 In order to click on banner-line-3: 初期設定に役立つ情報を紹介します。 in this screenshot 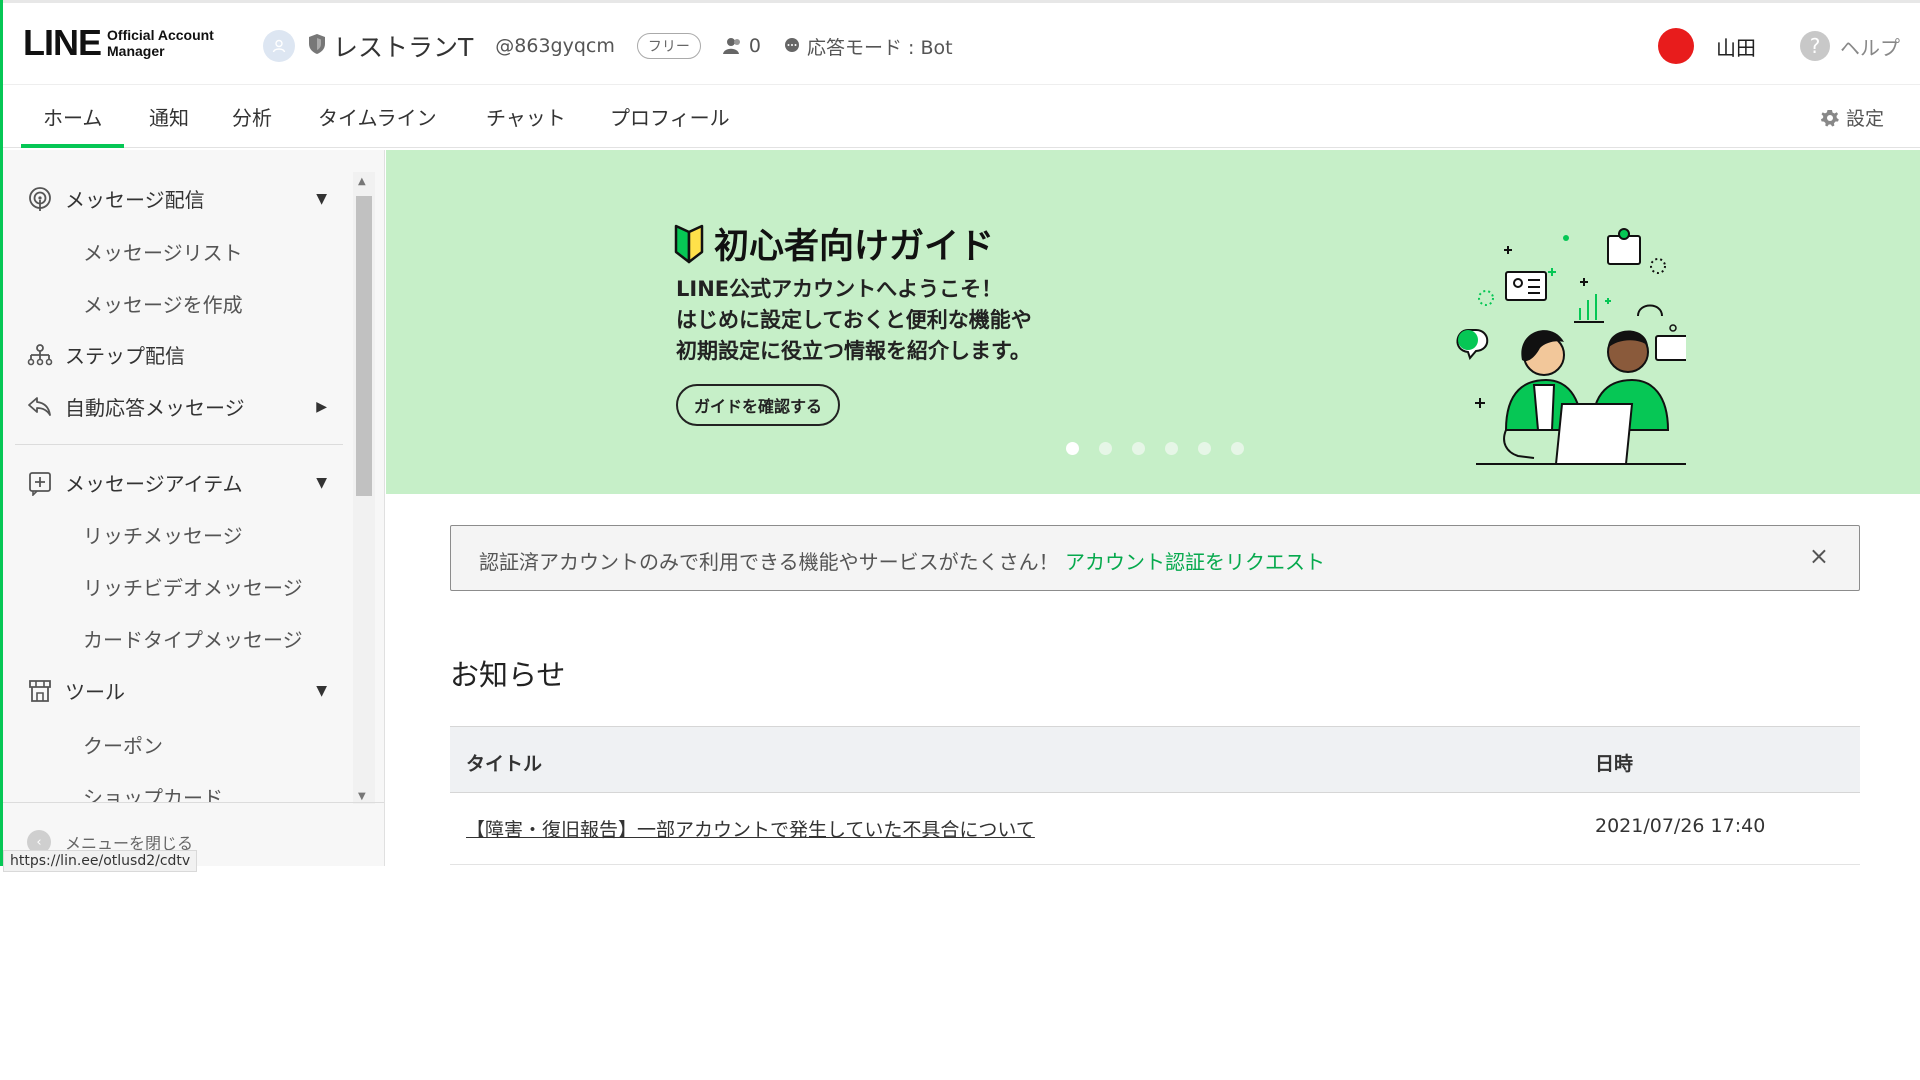, I will do `click(853, 351)`.